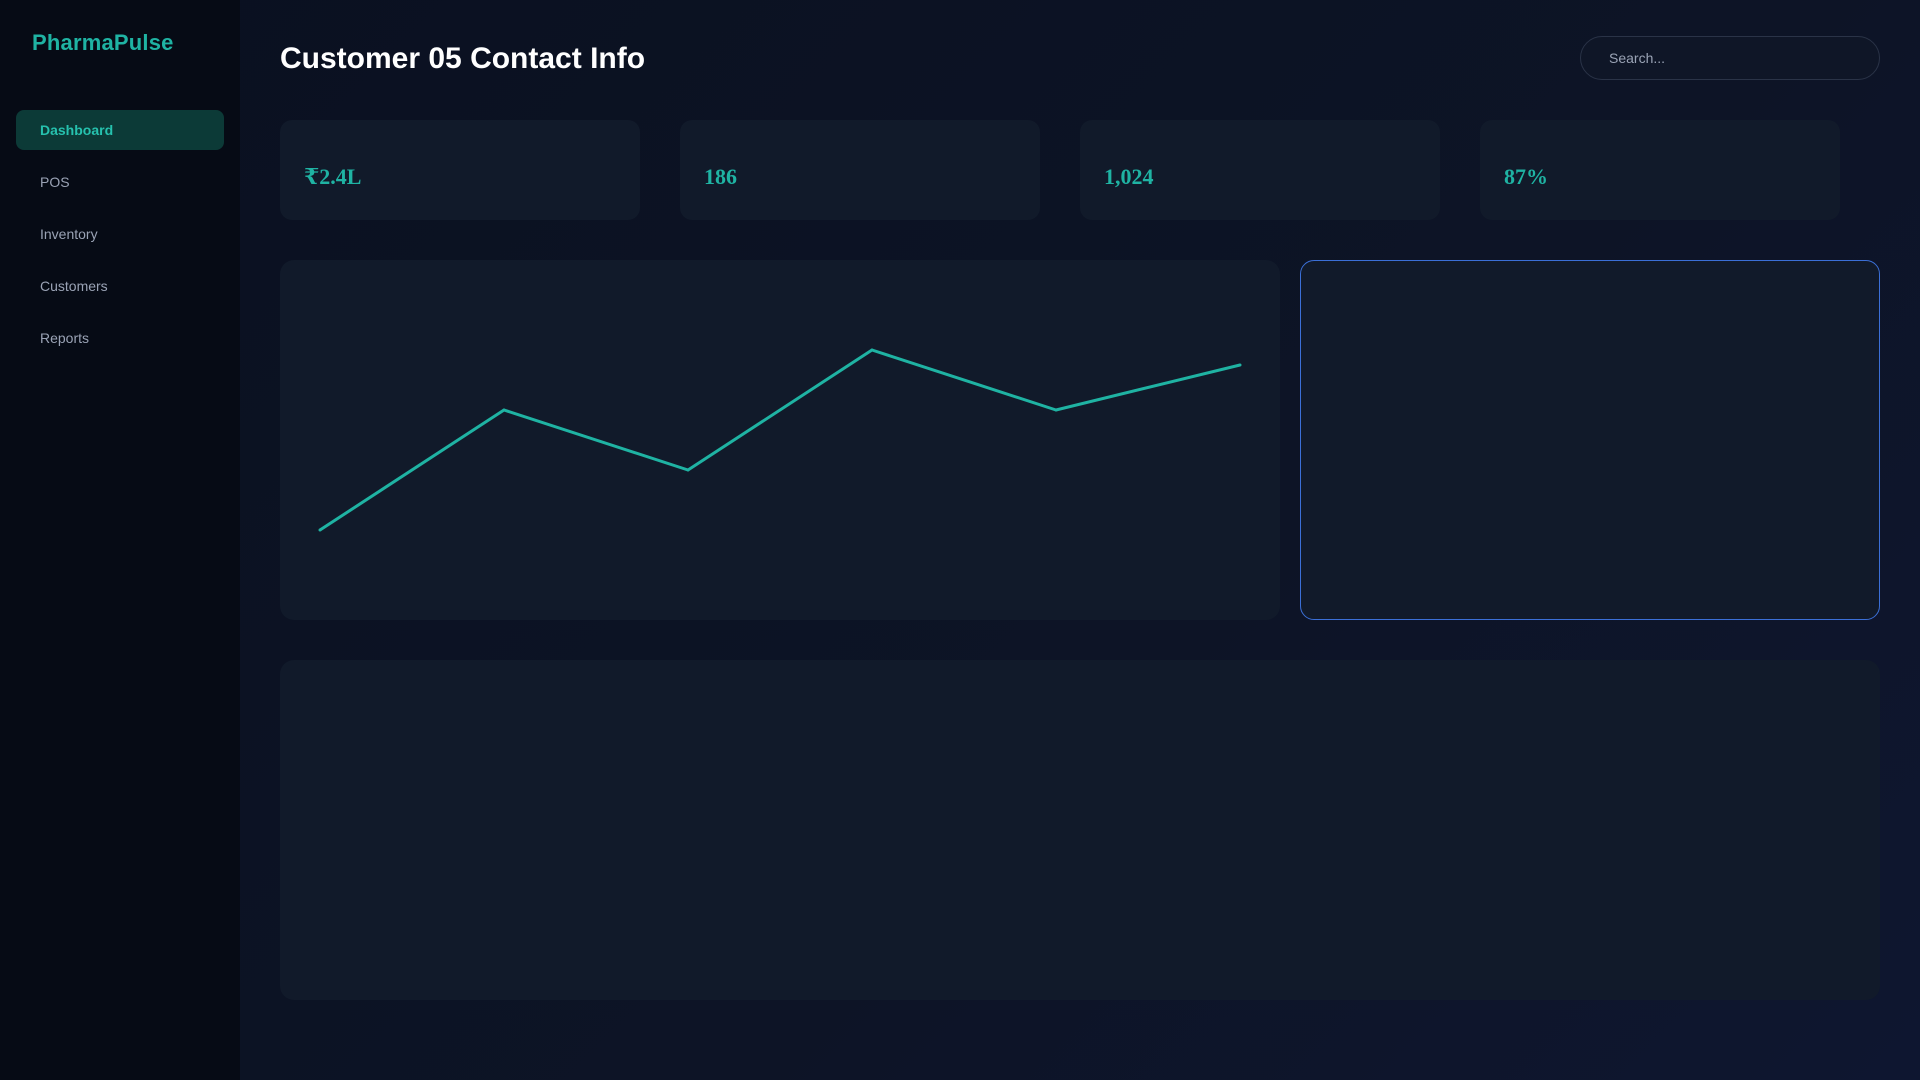 The image size is (1920, 1080). What do you see at coordinates (463, 58) in the screenshot?
I see `page-title: Customer 05 Contact Info` at bounding box center [463, 58].